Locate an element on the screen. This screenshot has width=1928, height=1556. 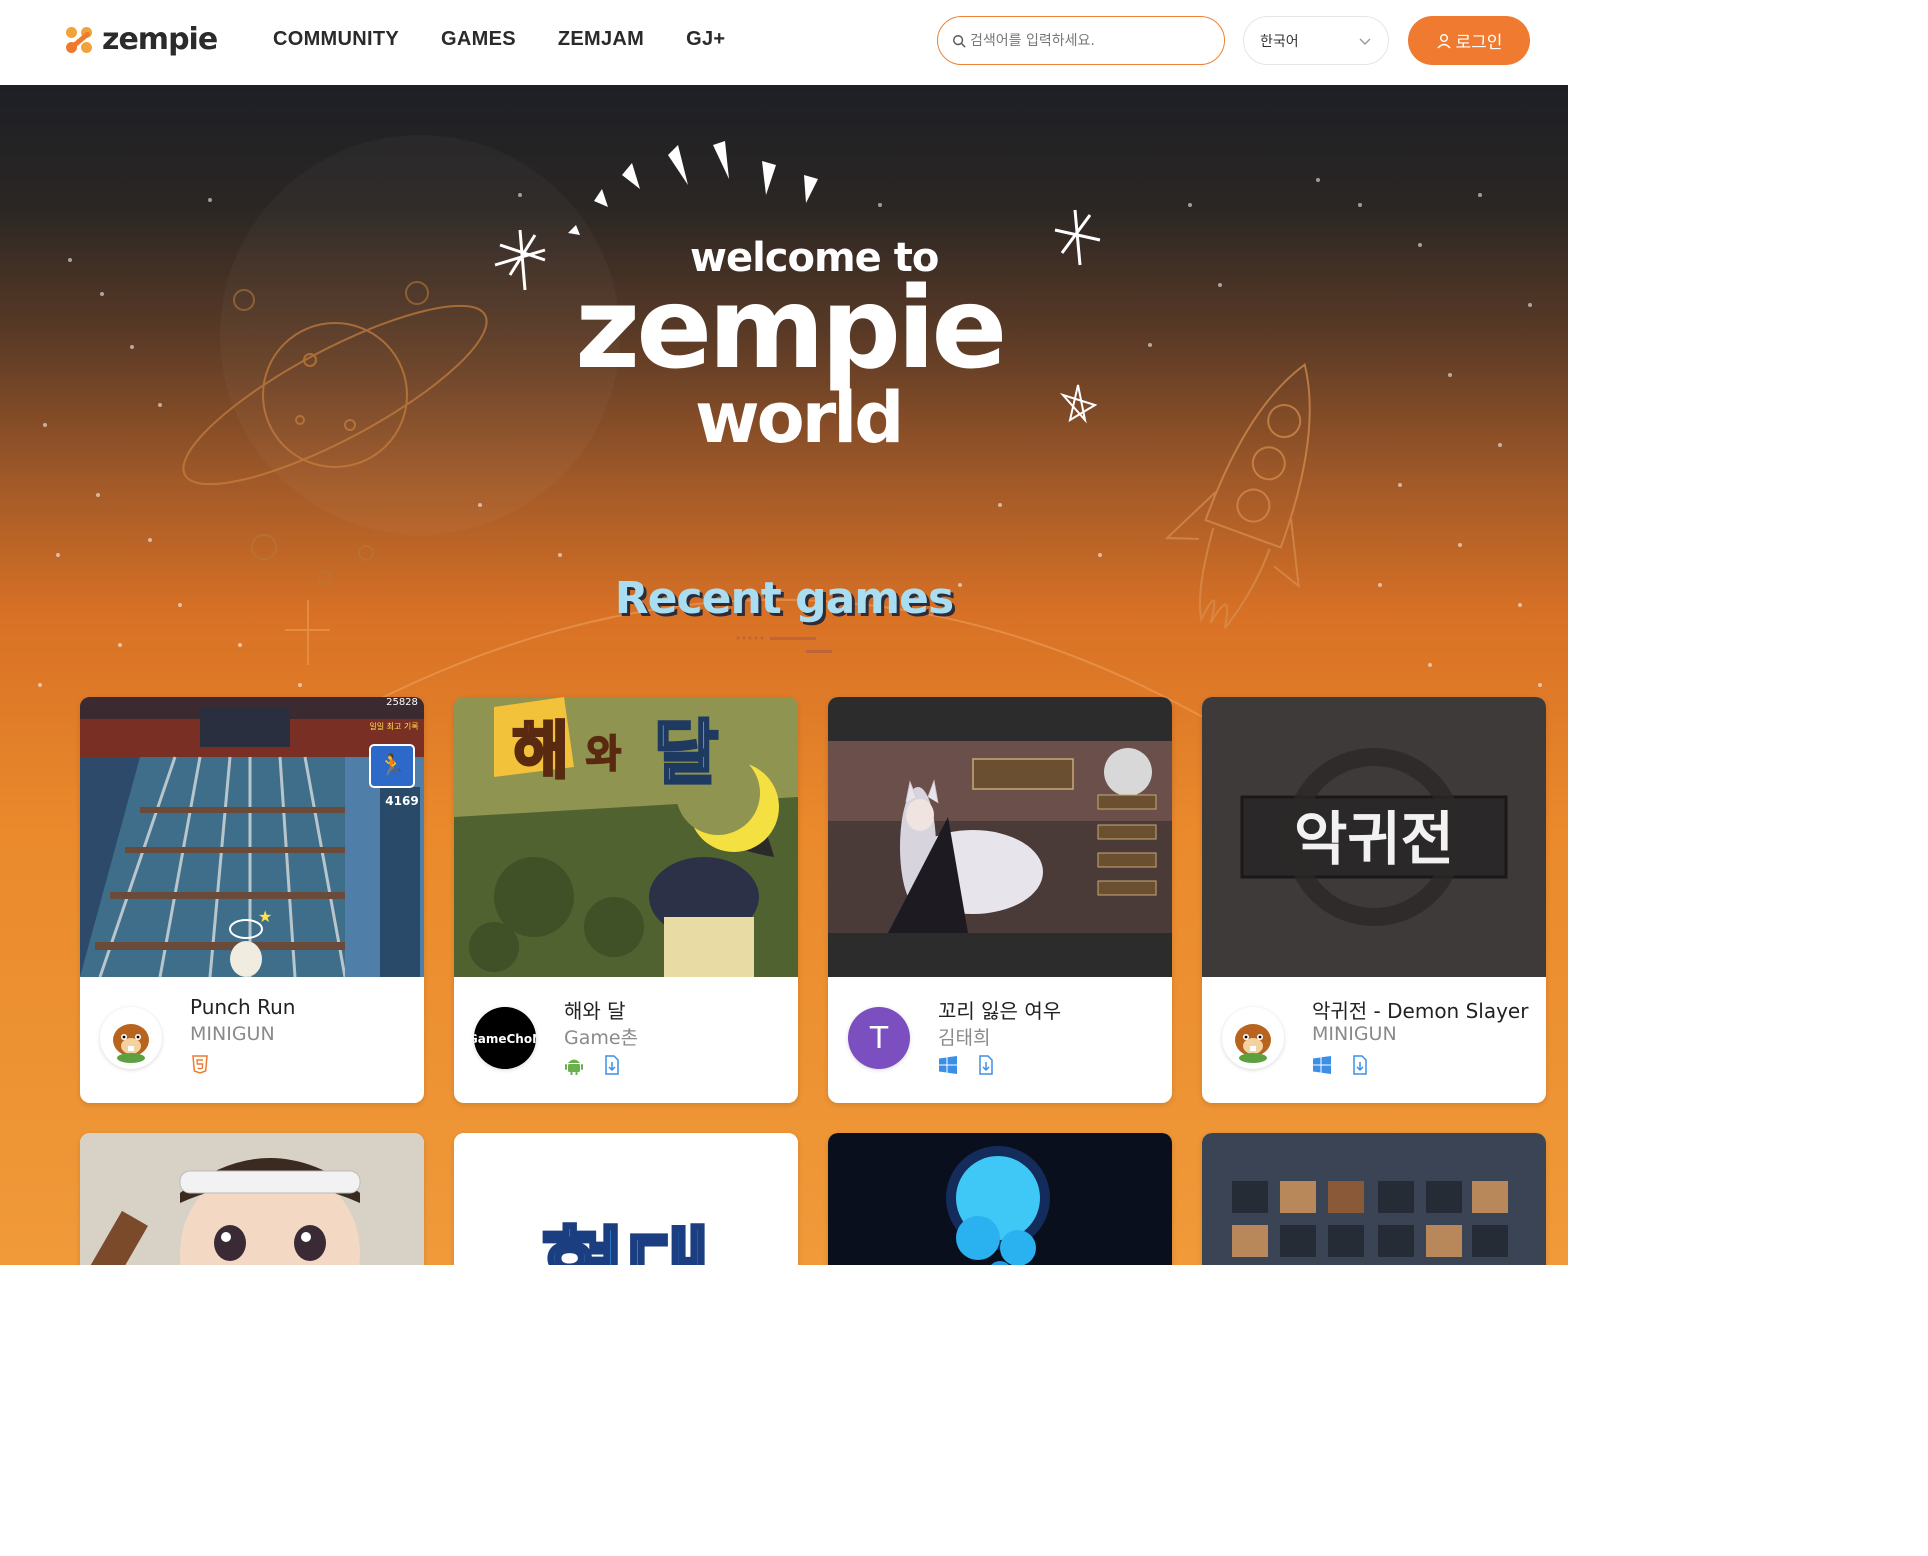
developer-avatar: GameChoN is located at coordinates (505, 1038).